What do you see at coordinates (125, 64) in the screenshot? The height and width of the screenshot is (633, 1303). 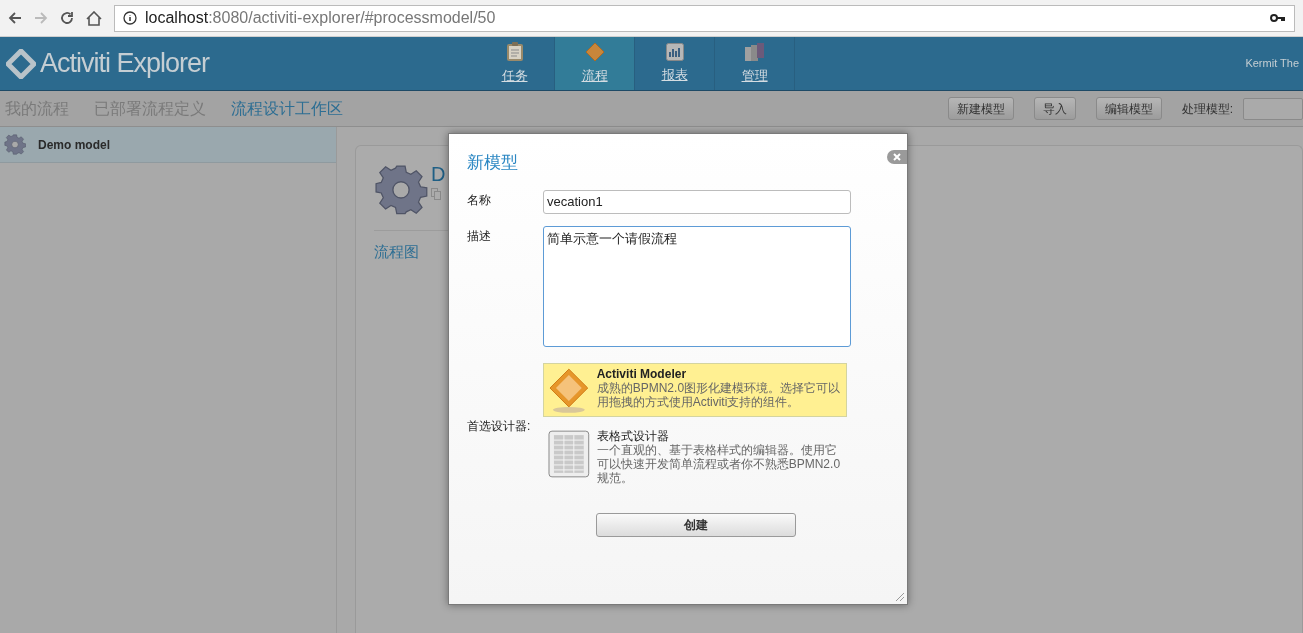 I see `app-logo-text: Activiti Explorer` at bounding box center [125, 64].